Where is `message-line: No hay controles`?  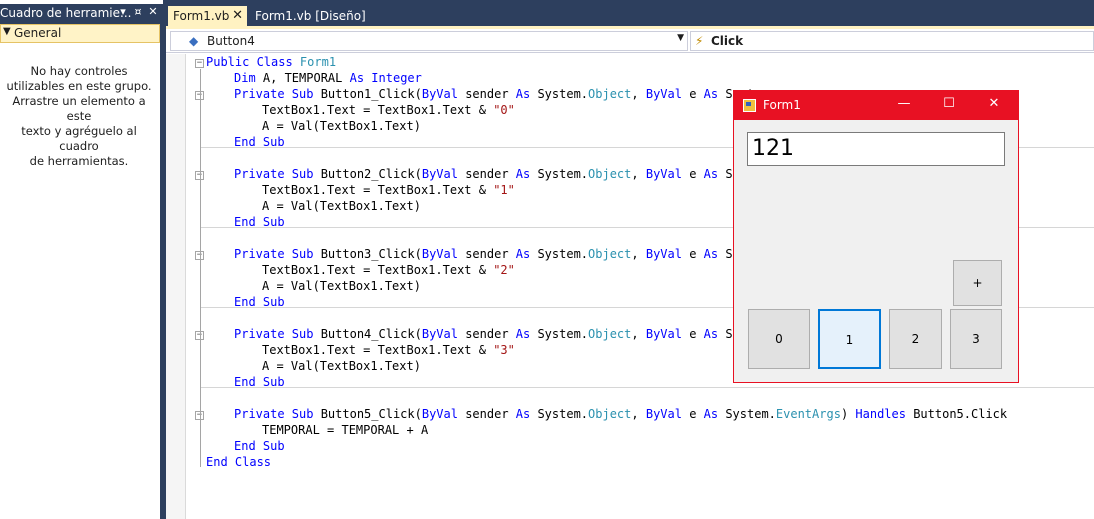 message-line: No hay controles is located at coordinates (79, 71).